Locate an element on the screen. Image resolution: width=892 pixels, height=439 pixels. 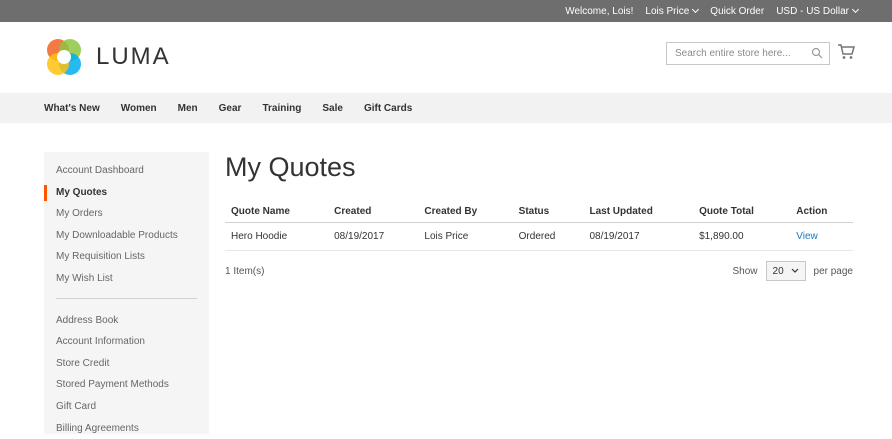
sidebar-item-gift-card: Gift Card is located at coordinates (126, 407).